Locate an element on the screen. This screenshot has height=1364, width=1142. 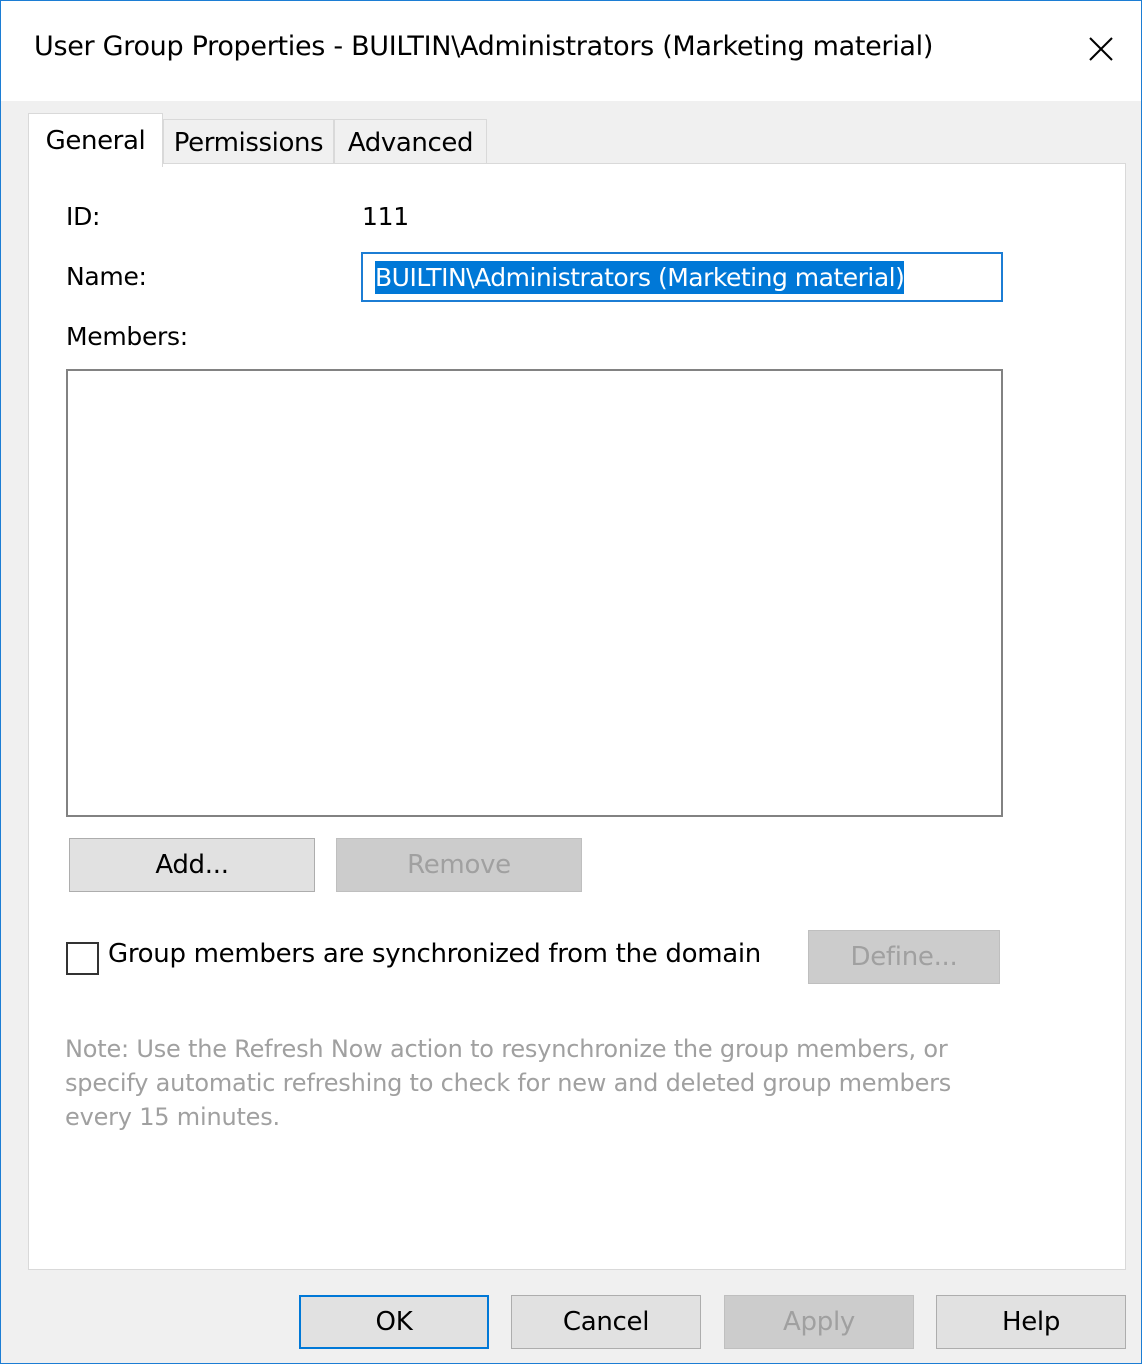
remove-button-label: Remove is located at coordinates (459, 865).